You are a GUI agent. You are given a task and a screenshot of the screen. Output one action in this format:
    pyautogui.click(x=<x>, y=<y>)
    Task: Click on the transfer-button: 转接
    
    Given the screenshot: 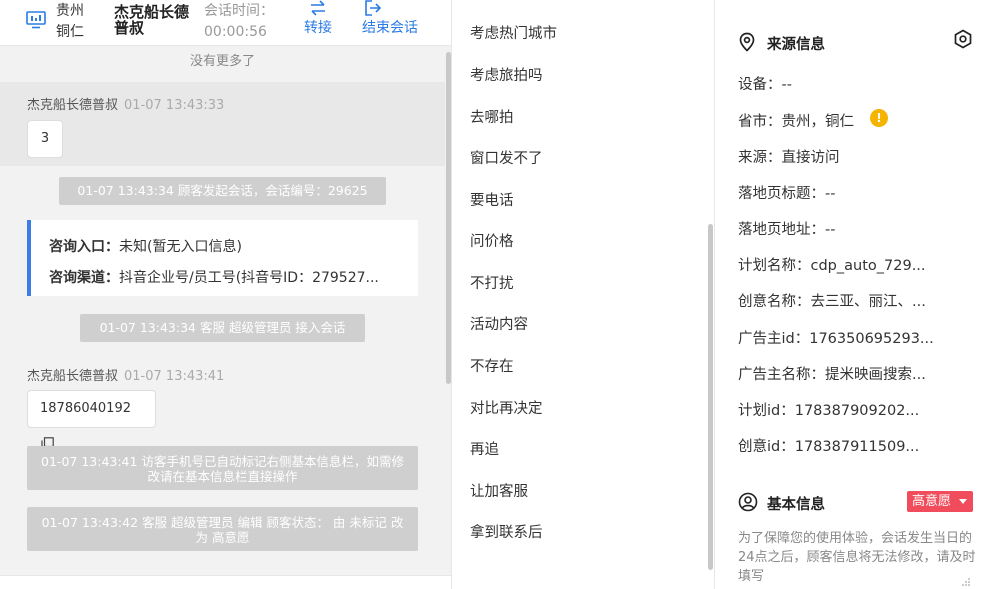 What is the action you would take?
    pyautogui.click(x=318, y=22)
    